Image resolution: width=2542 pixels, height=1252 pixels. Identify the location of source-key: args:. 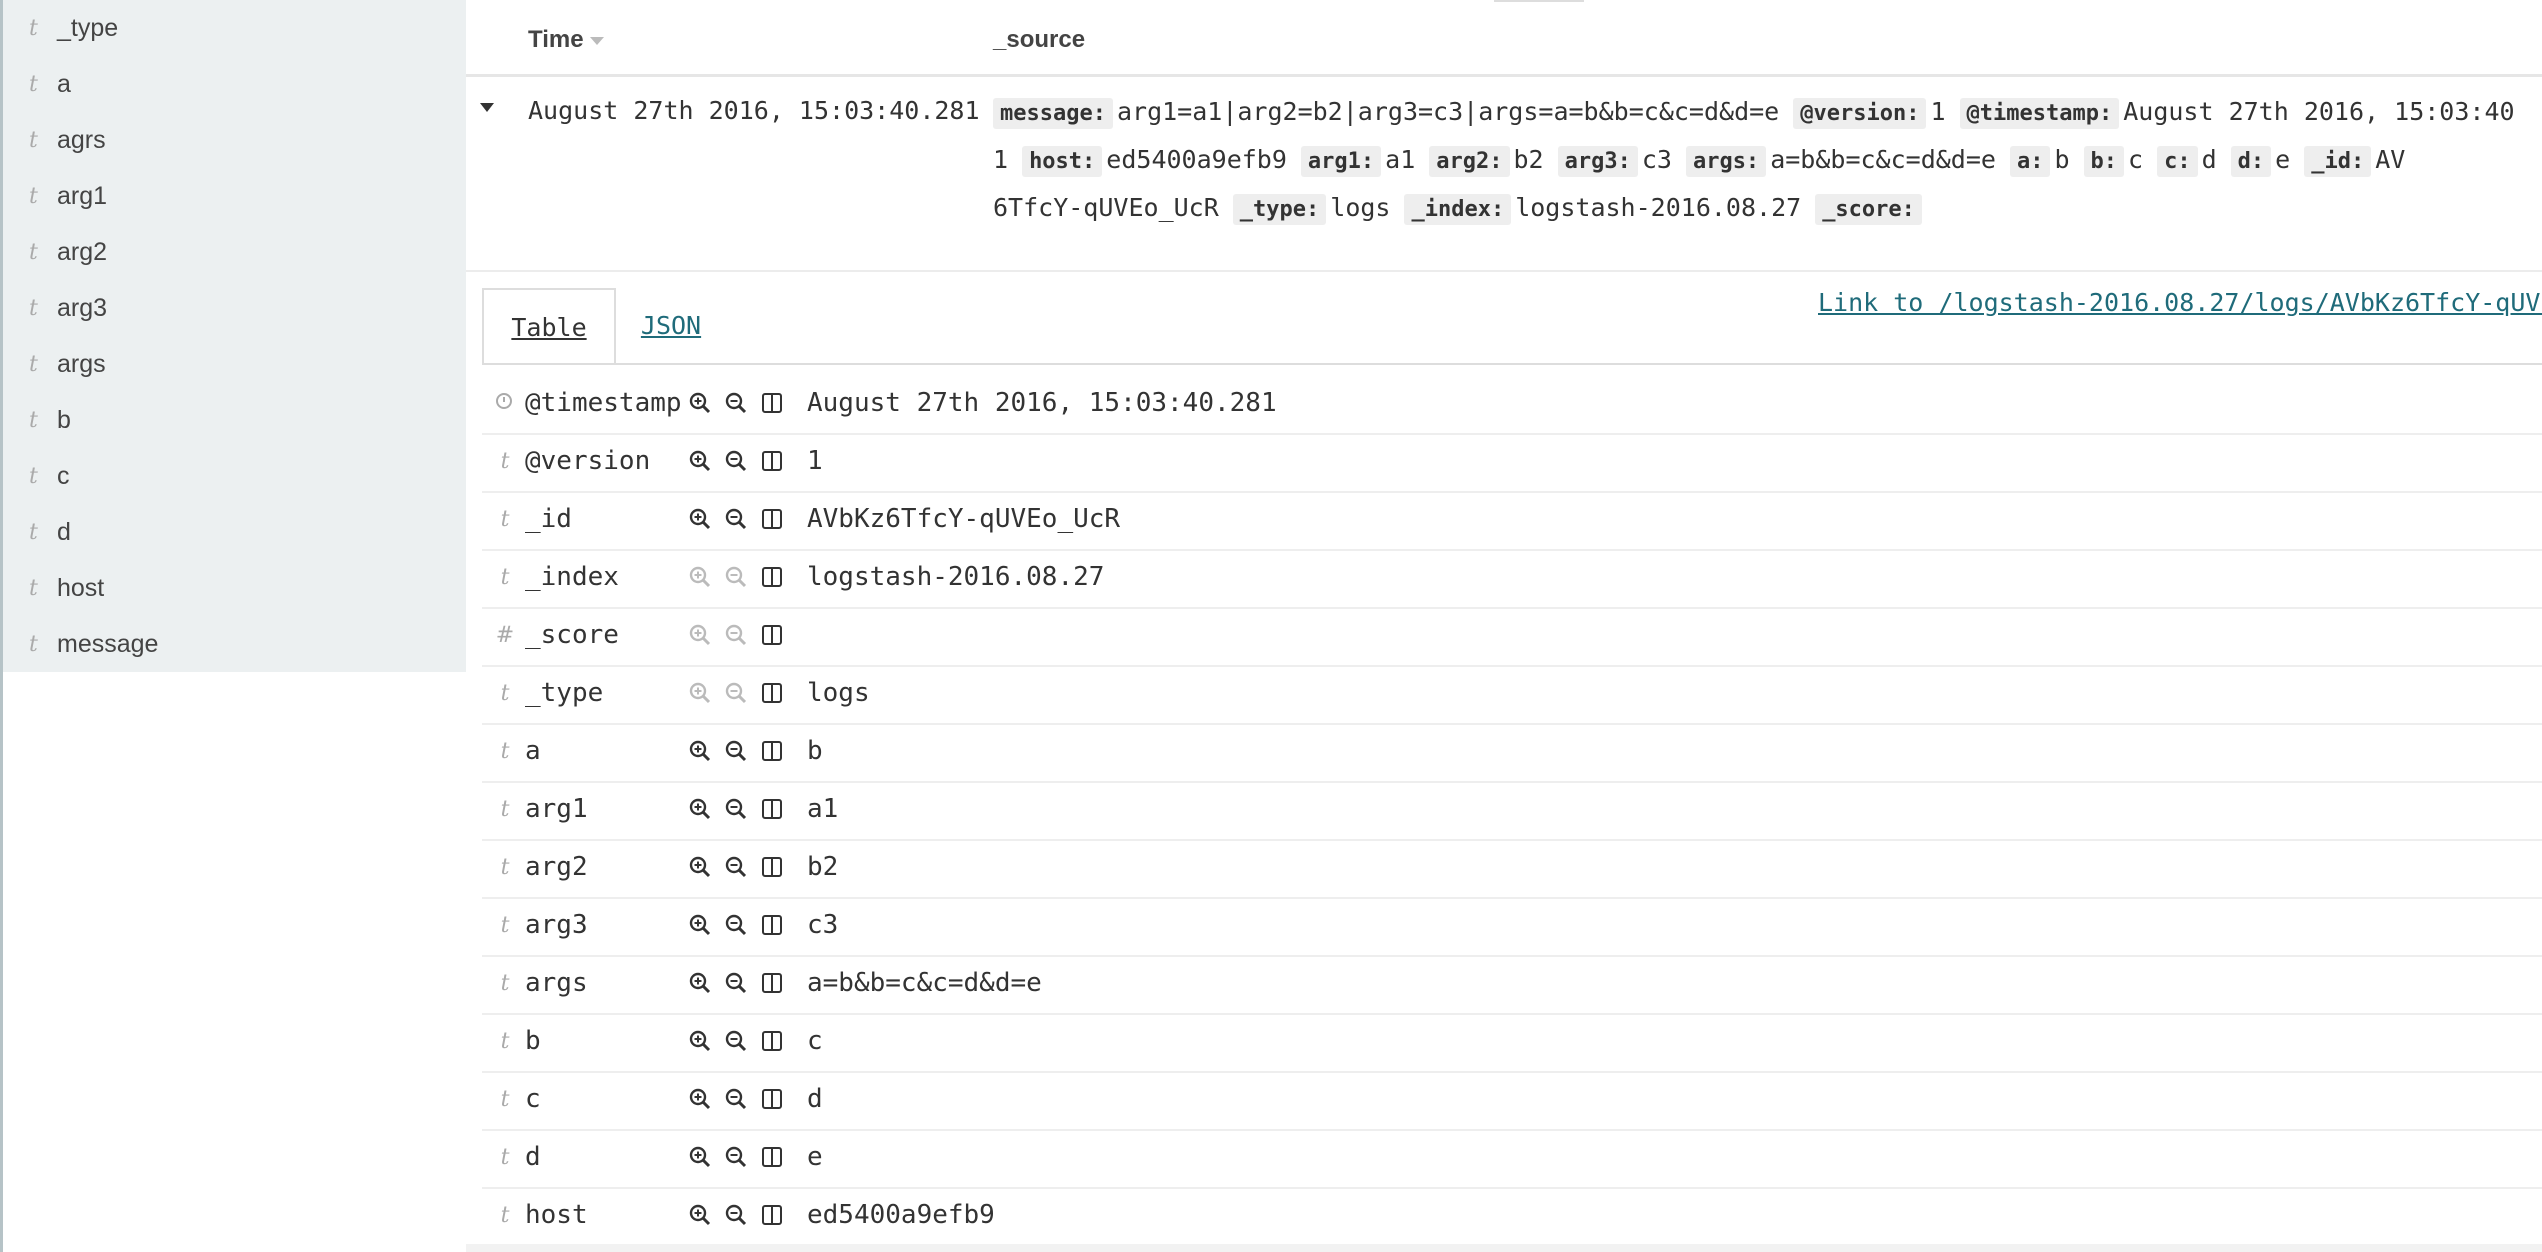
(1726, 161).